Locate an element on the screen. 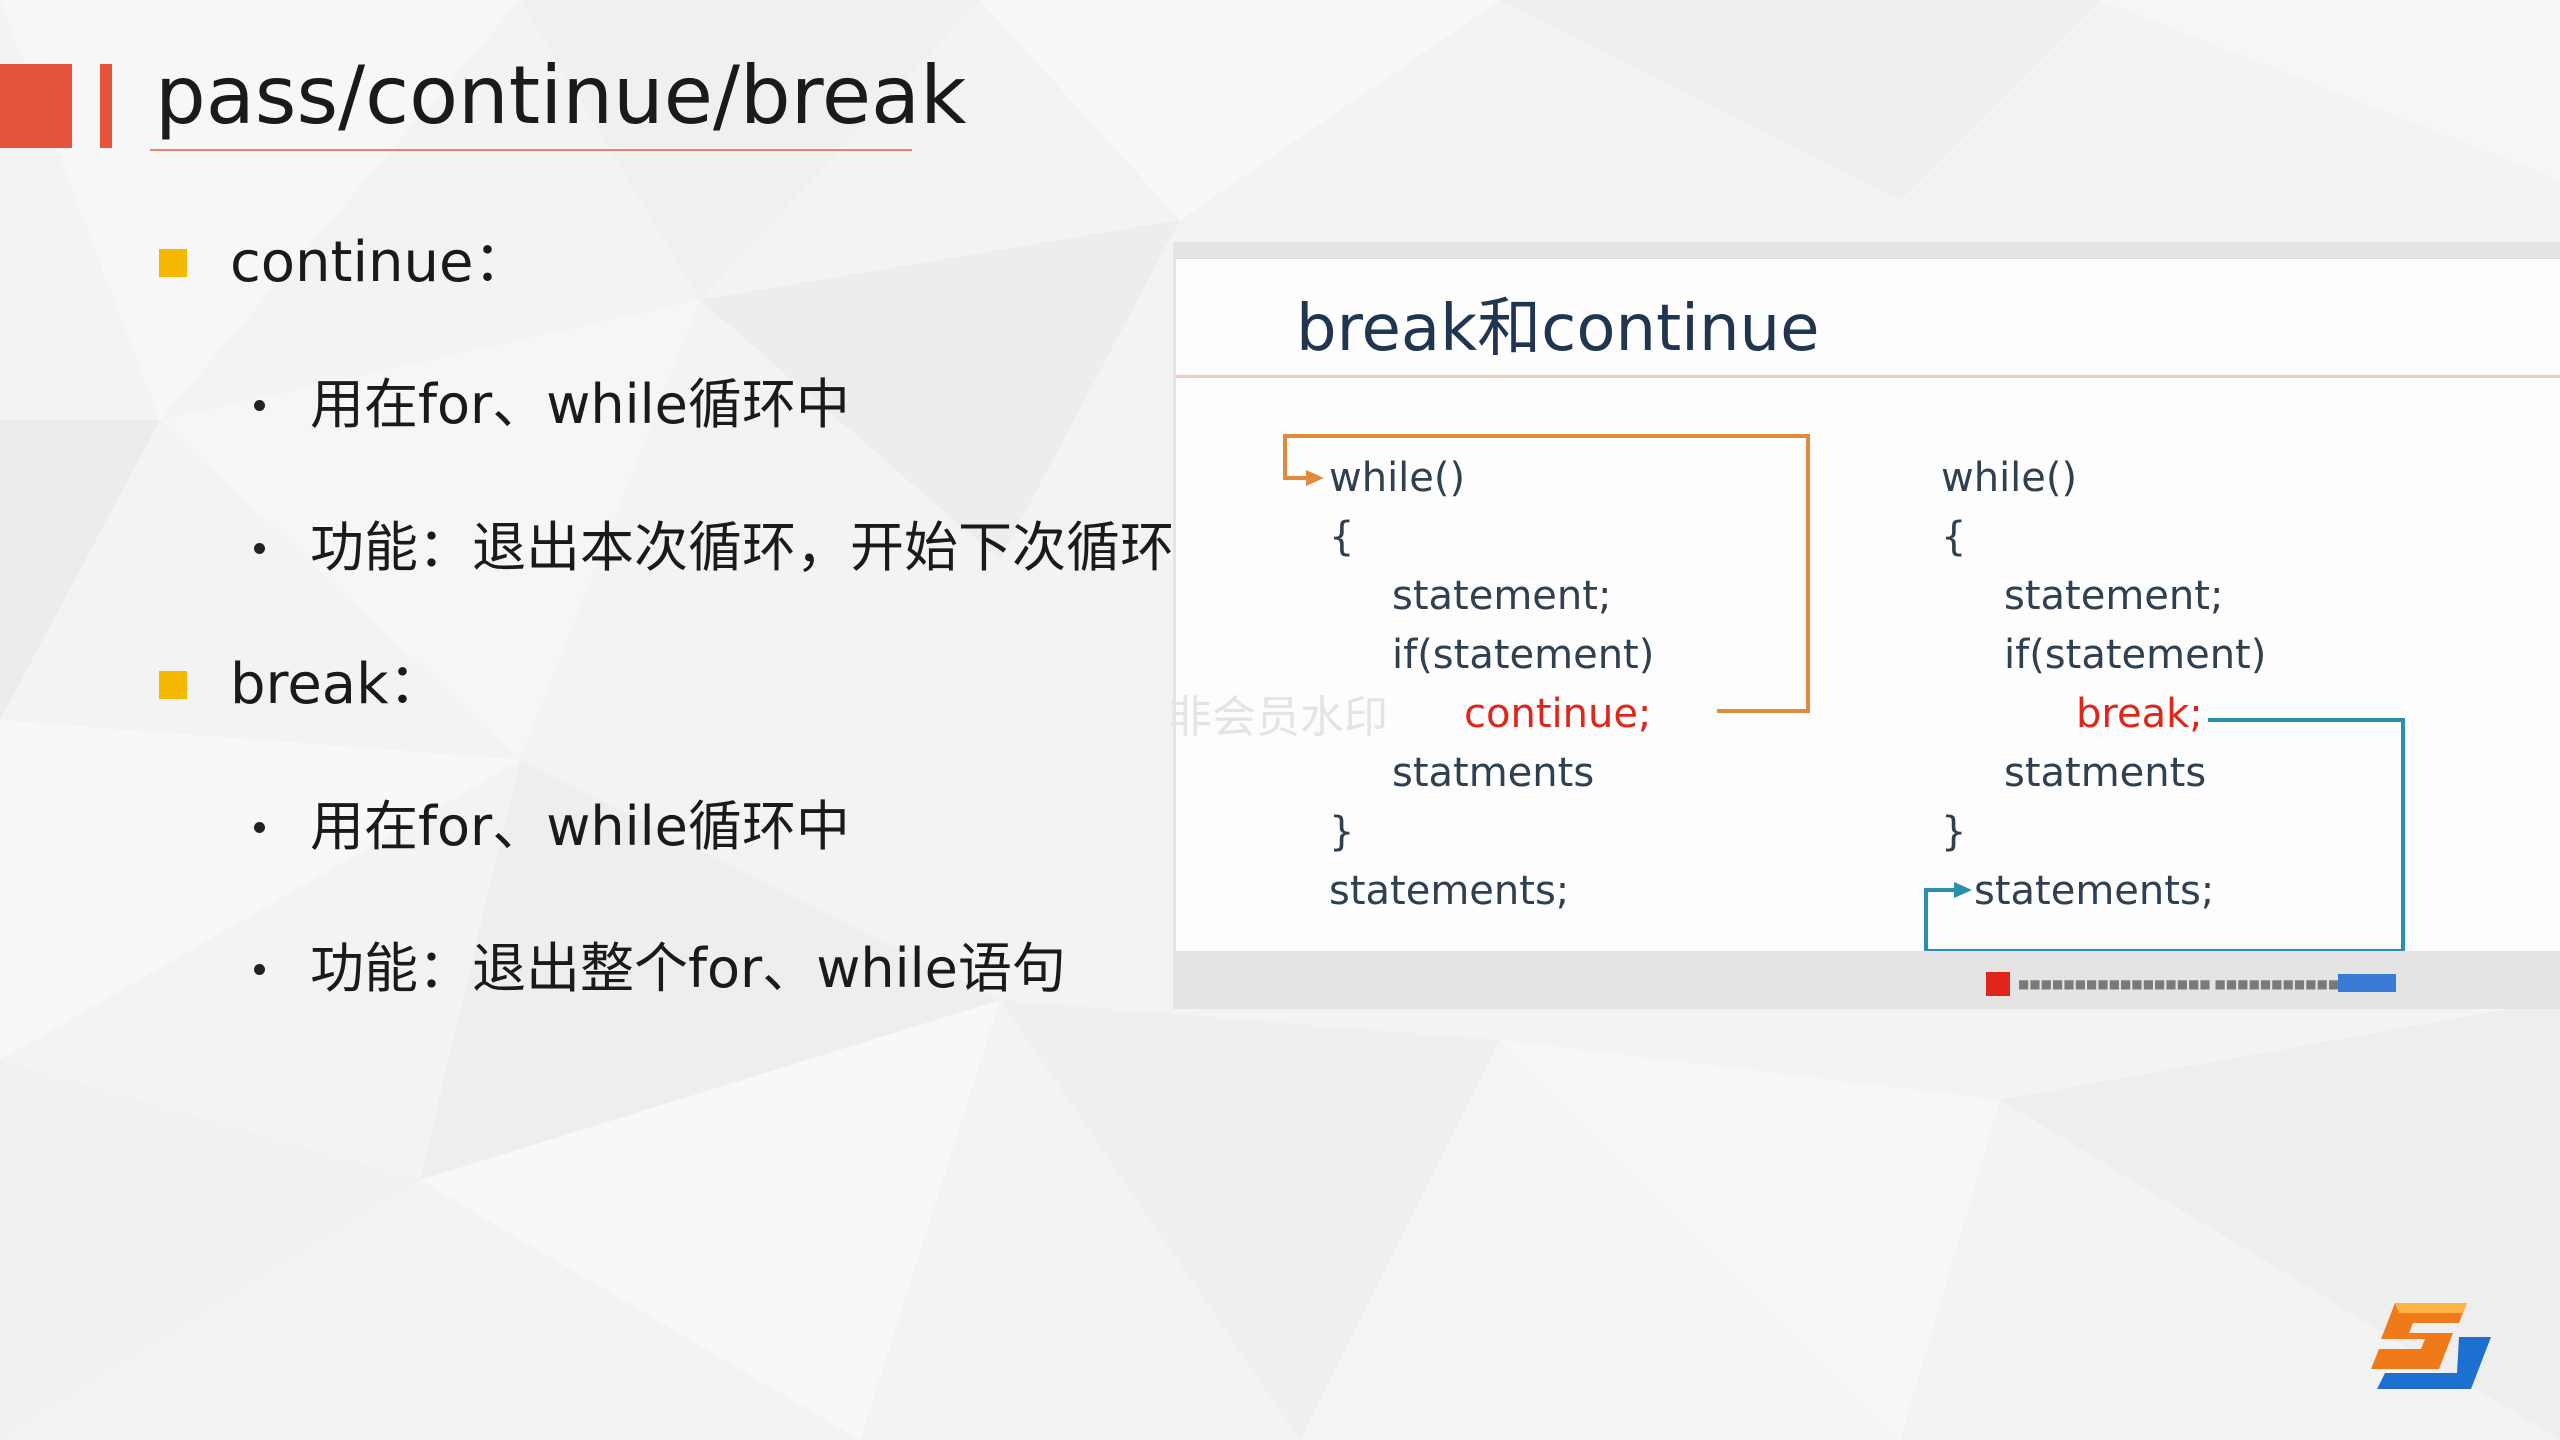 The height and width of the screenshot is (1440, 2560). continue-arrowhead-icon is located at coordinates (1315, 478).